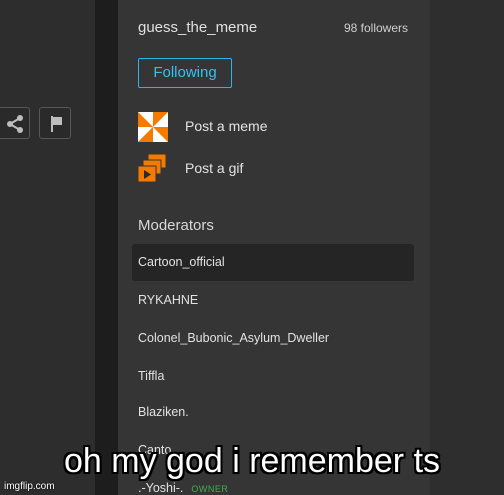 Image resolution: width=504 pixels, height=495 pixels. I want to click on meme-pinwheel-icon, so click(153, 127).